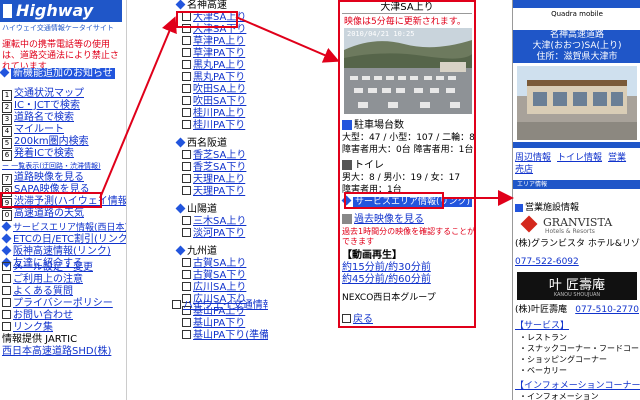  I want to click on group-title-text: 名神高速, so click(207, 5).